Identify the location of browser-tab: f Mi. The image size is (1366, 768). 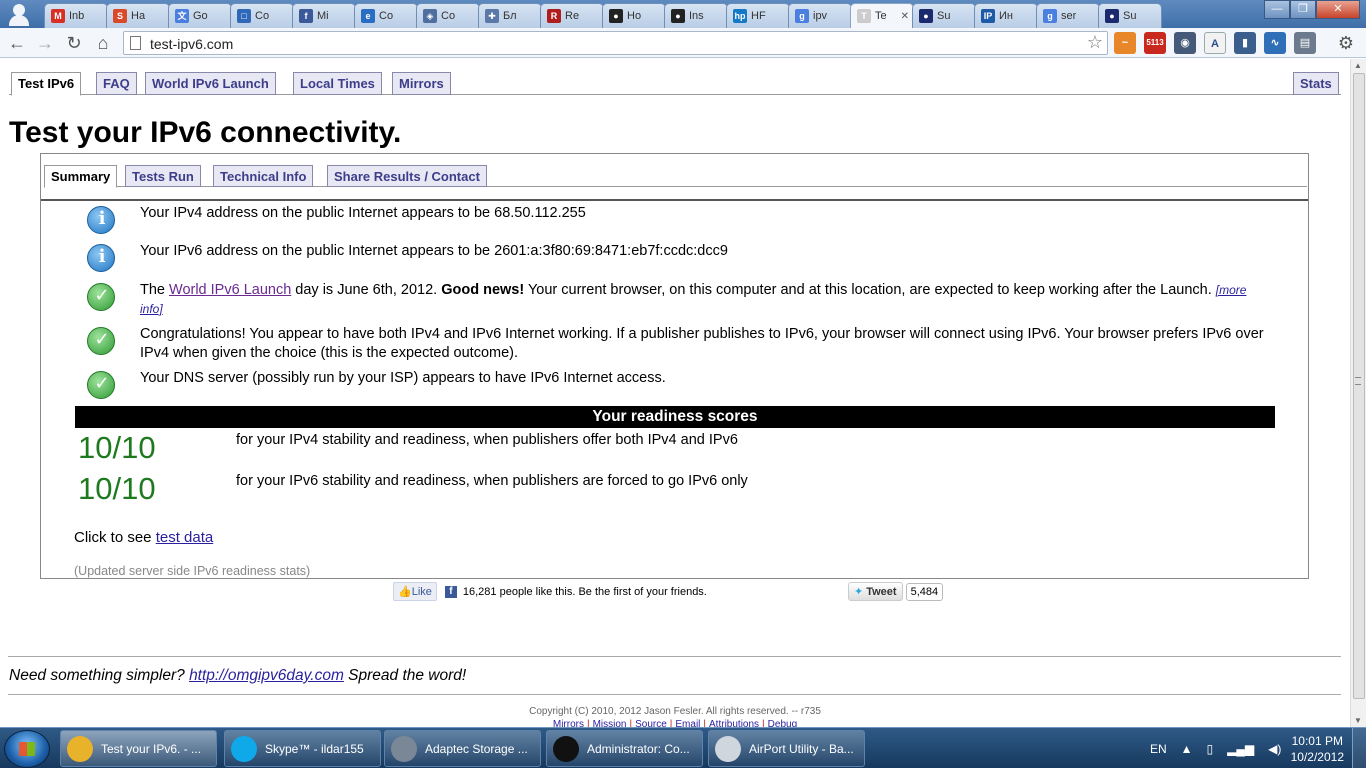
(324, 15).